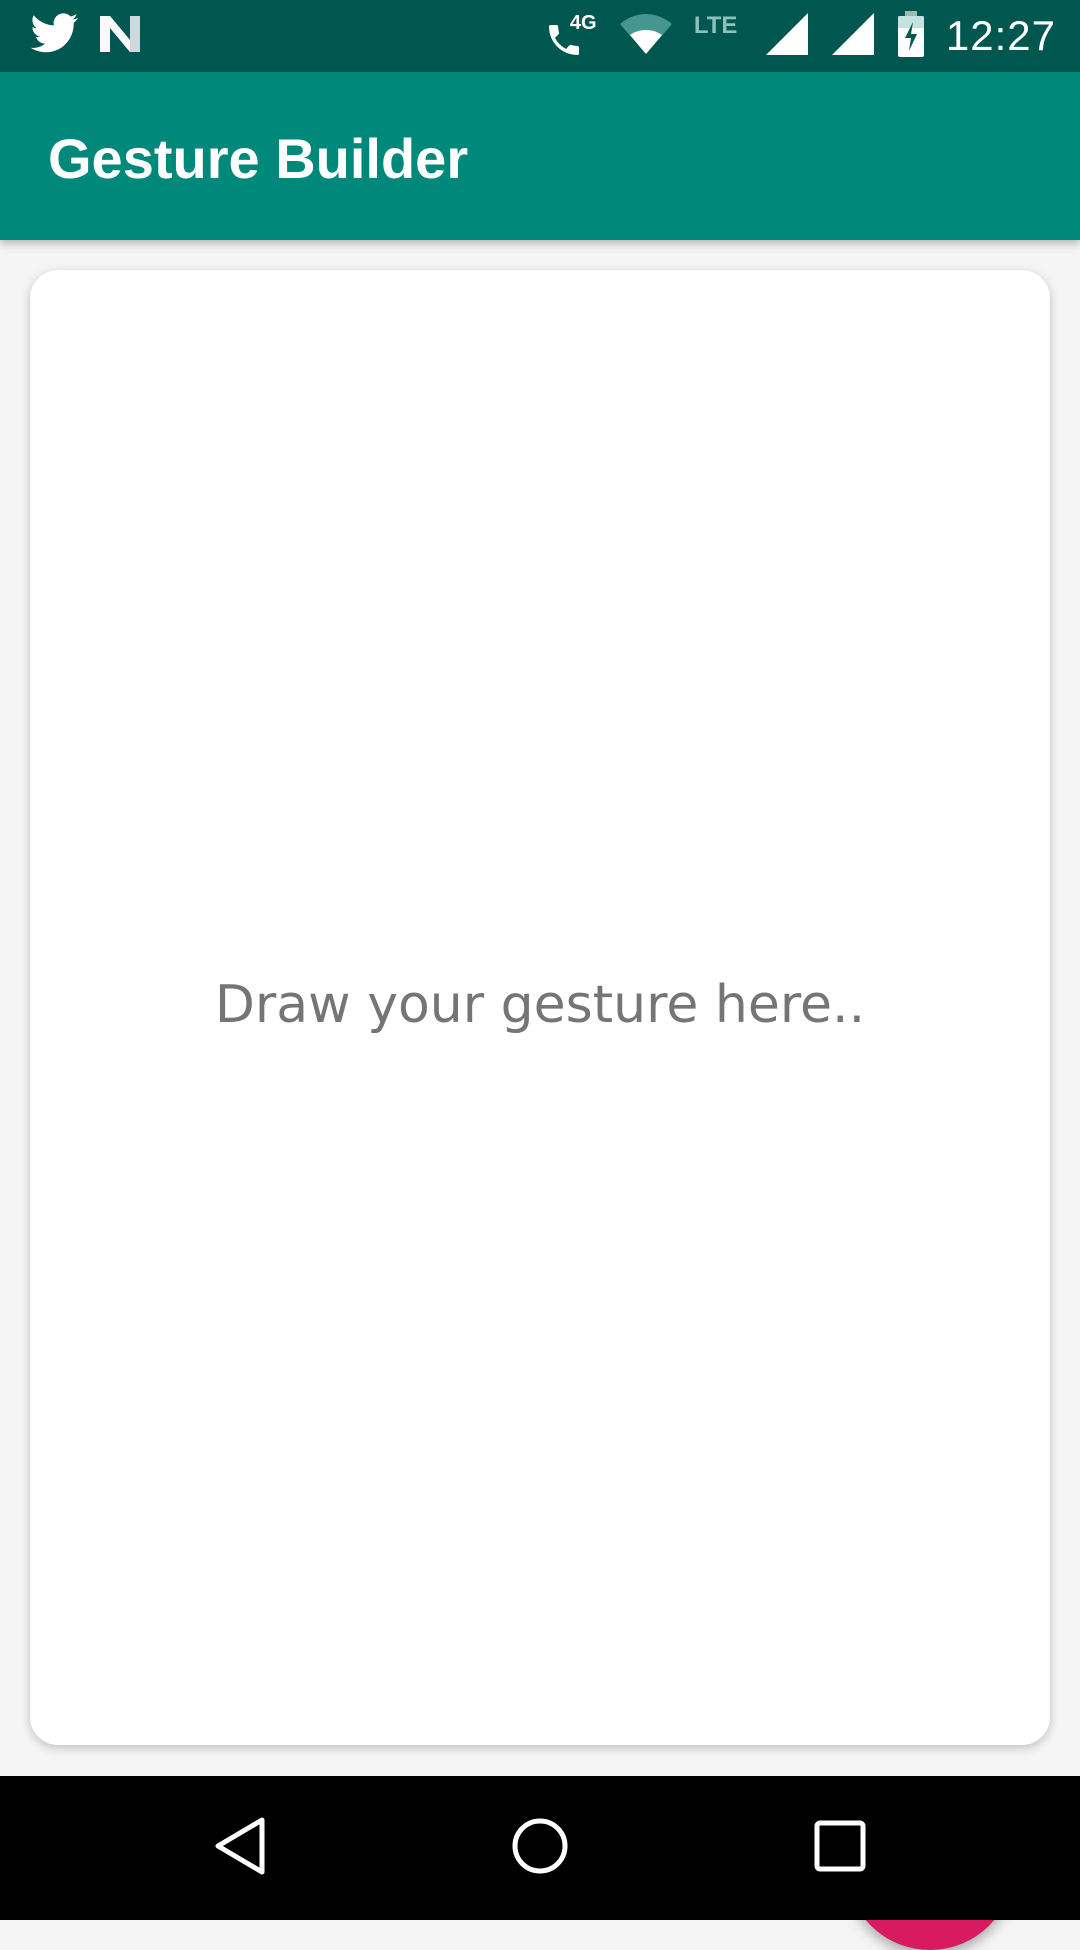 Image resolution: width=1080 pixels, height=1950 pixels. I want to click on back-icon, so click(240, 1848).